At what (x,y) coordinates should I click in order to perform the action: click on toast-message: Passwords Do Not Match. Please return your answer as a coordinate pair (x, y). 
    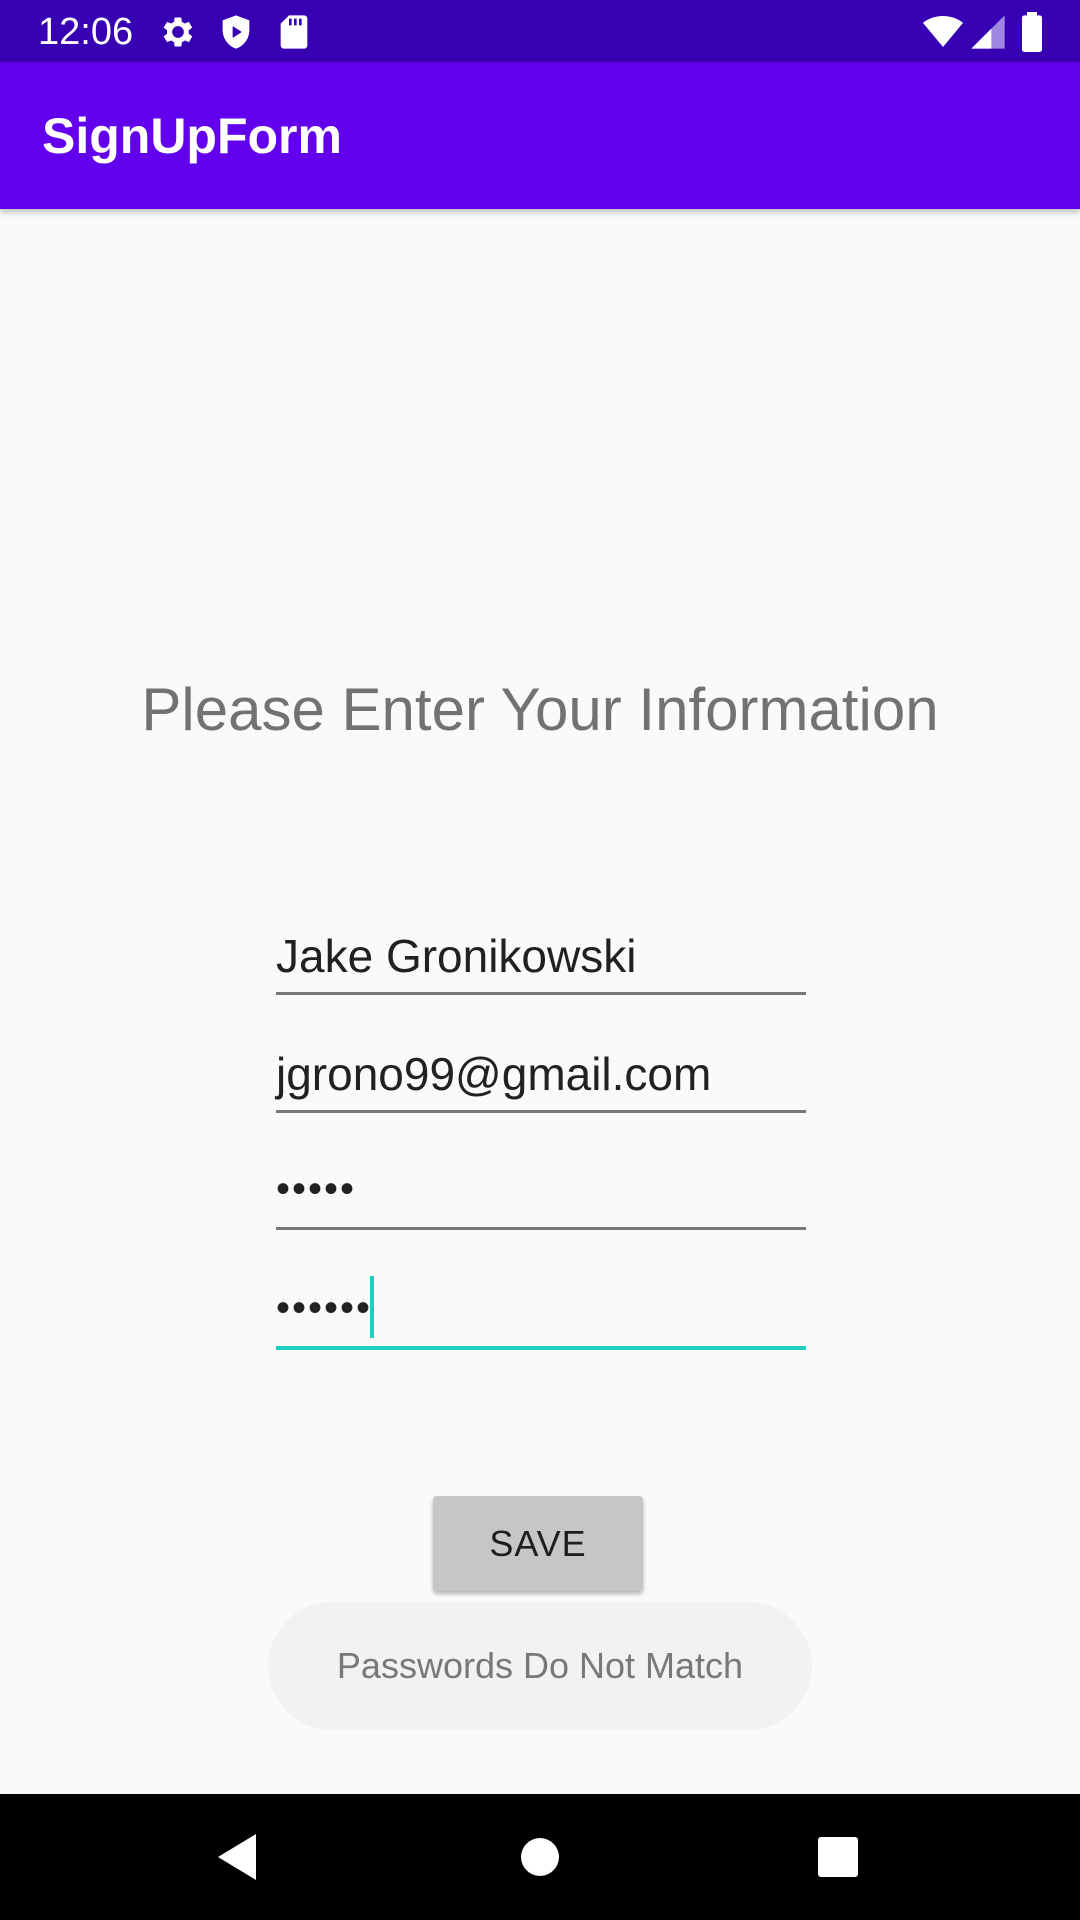
    Looking at the image, I should click on (540, 1666).